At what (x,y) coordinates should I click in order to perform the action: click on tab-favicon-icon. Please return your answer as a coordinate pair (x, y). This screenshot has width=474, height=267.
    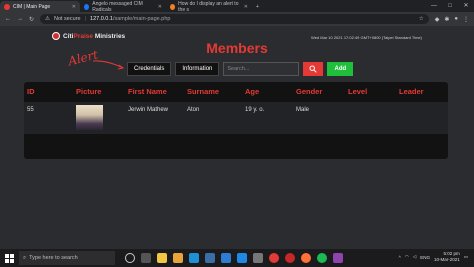
    Looking at the image, I should click on (7, 6).